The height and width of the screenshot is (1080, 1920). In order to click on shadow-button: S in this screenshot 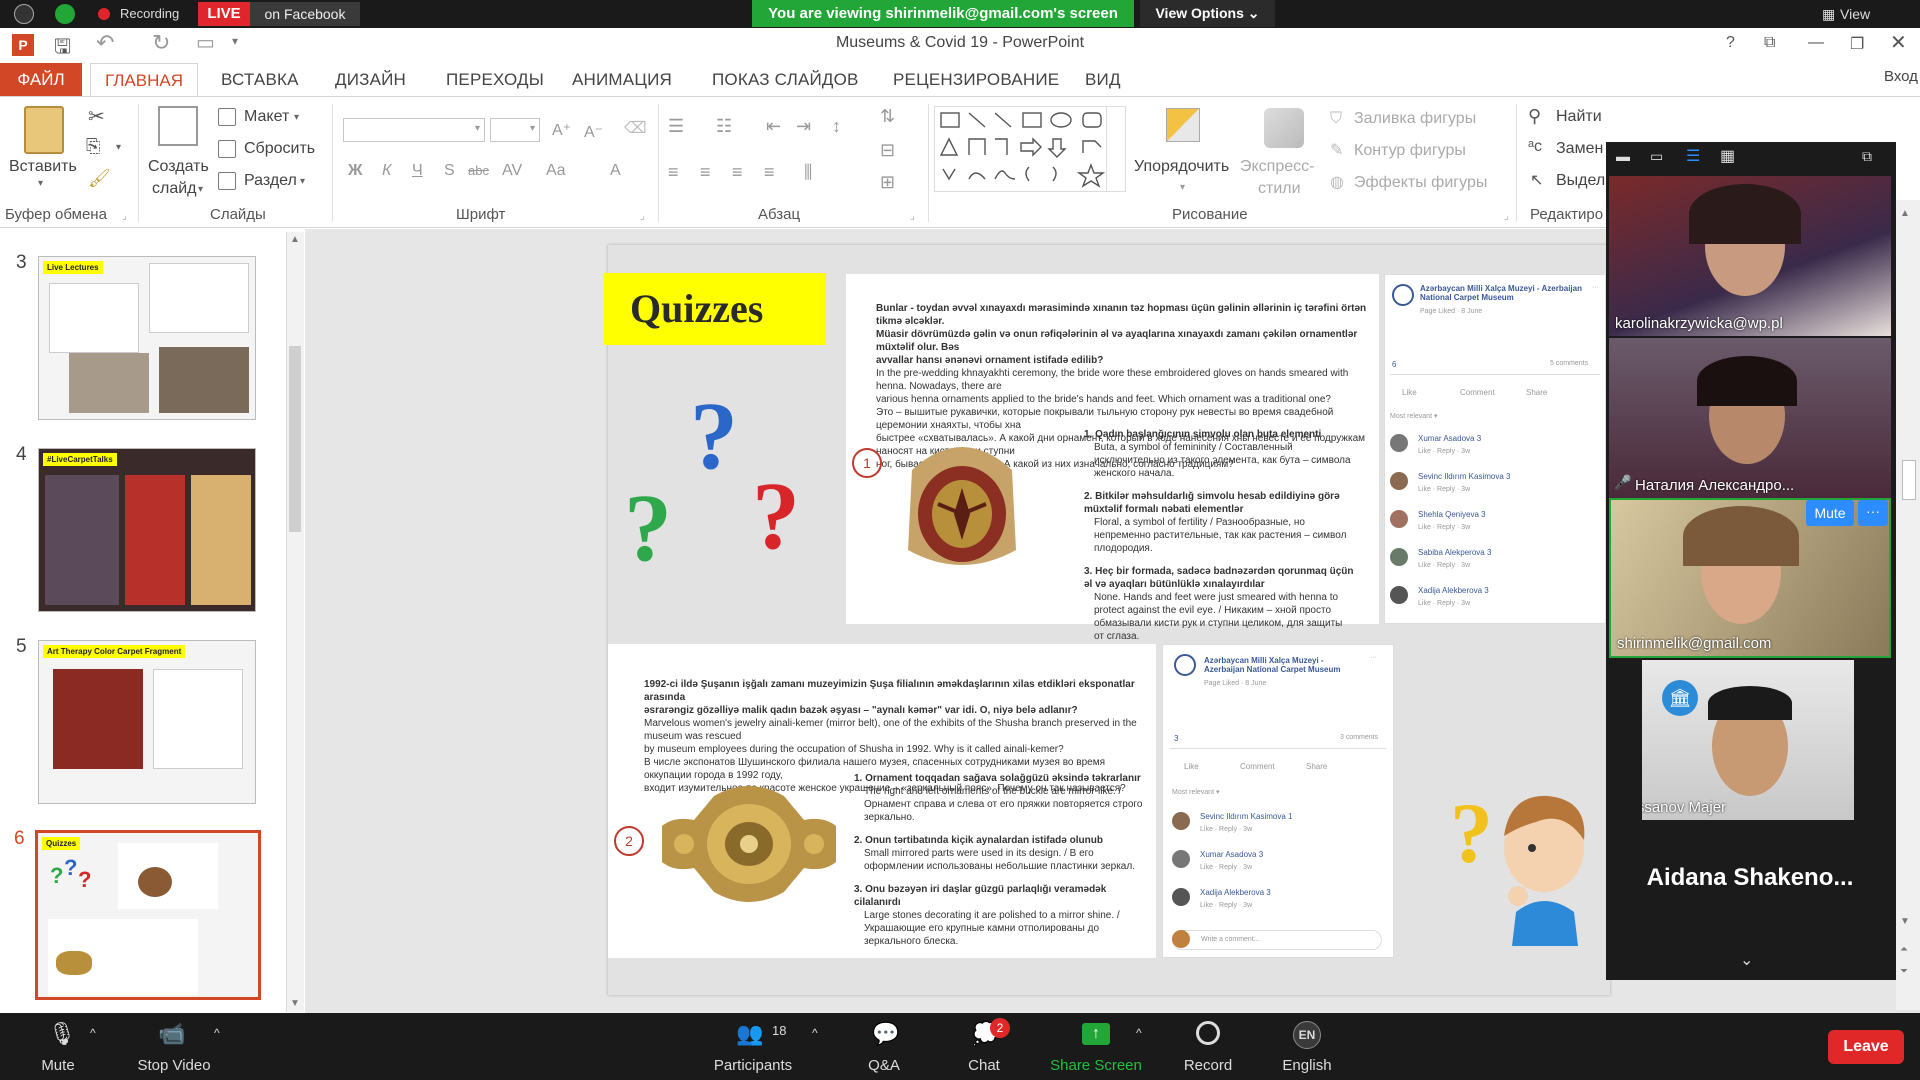, I will do `click(449, 171)`.